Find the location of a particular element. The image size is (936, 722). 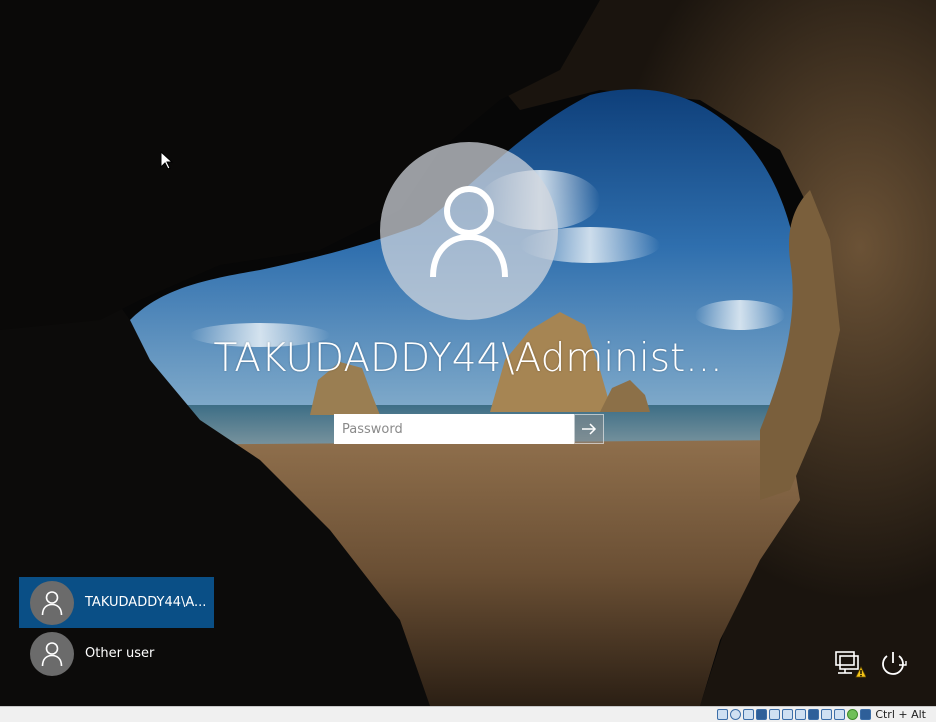

network-warning-icon is located at coordinates (850, 664).